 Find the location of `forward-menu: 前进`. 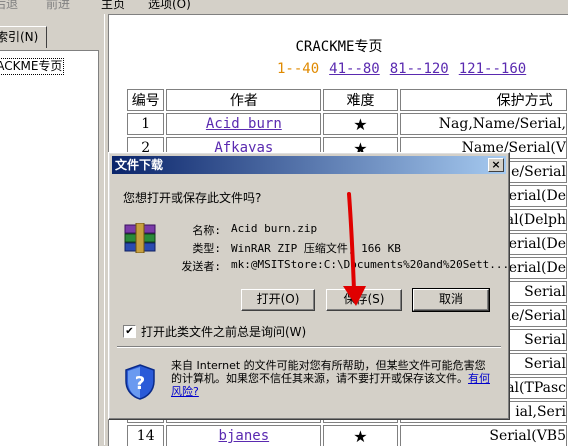

forward-menu: 前进 is located at coordinates (58, 5).